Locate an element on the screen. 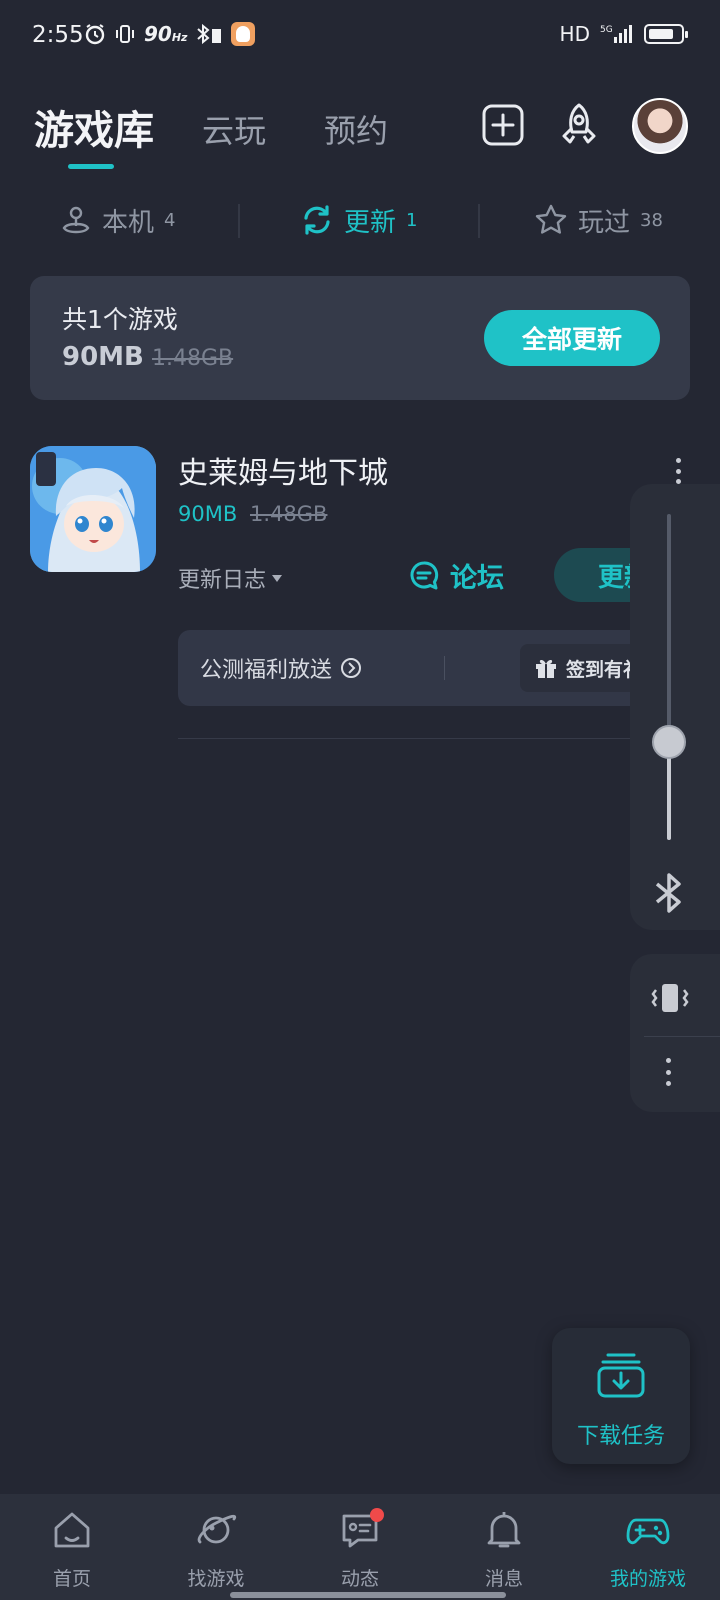  notification-badge is located at coordinates (377, 1515).